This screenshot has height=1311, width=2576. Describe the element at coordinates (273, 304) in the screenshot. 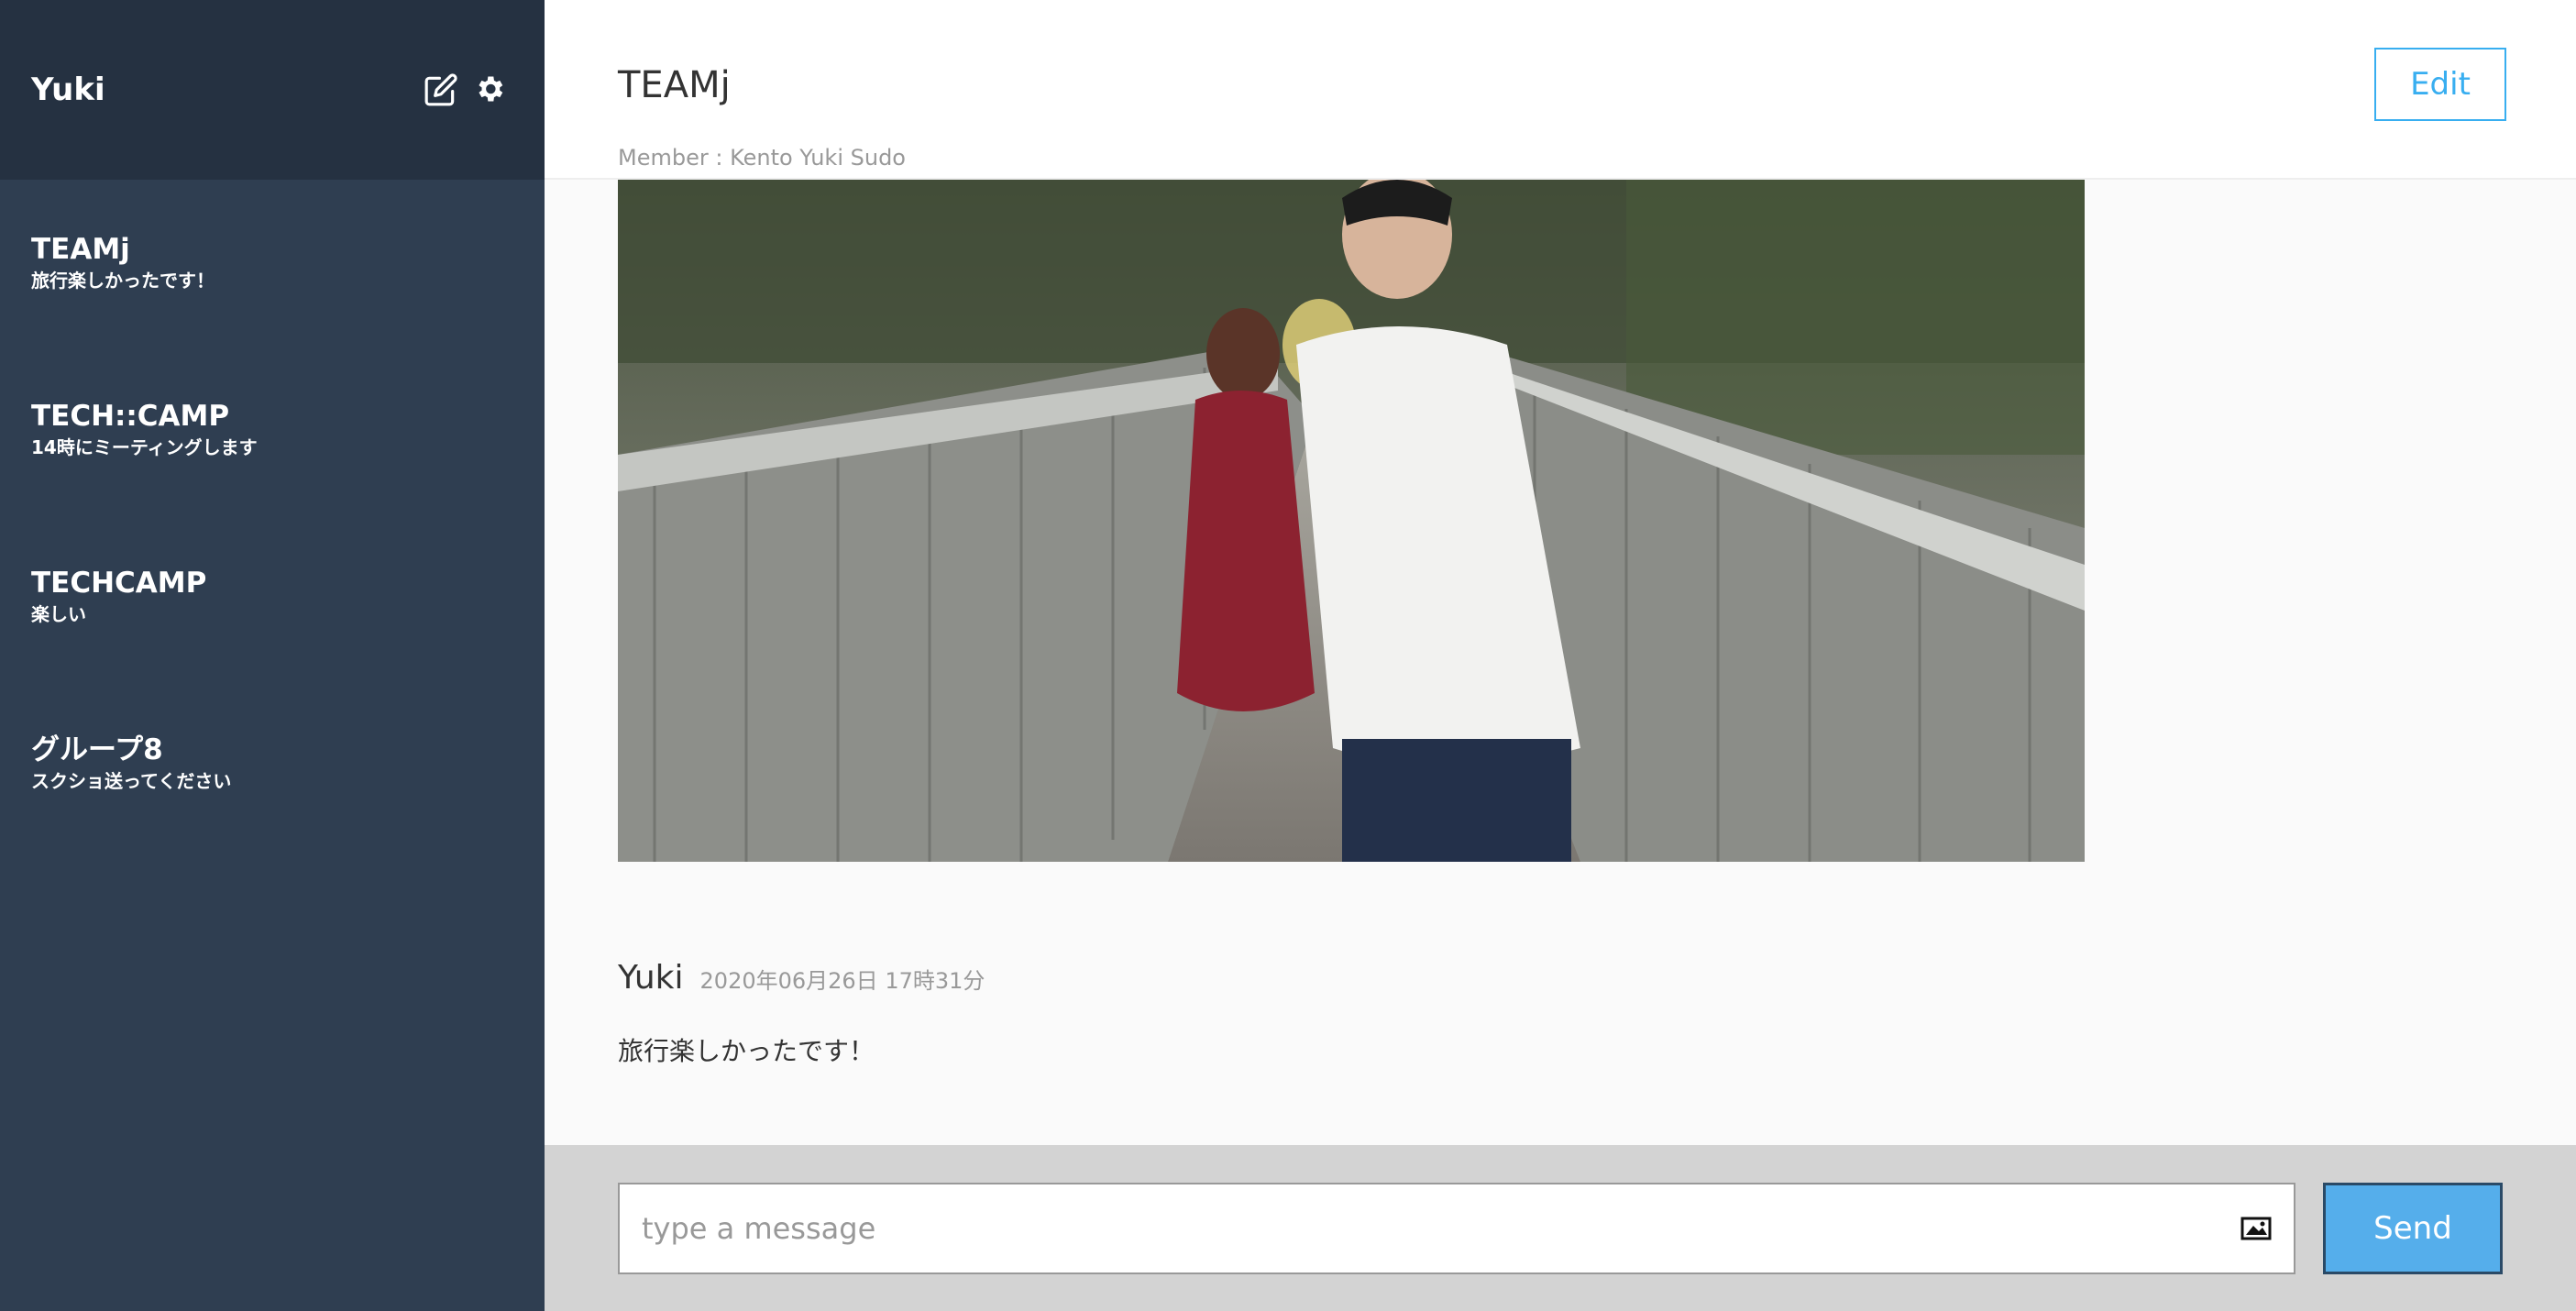

I see `group-item-teamj: TEAMj 旅行楽しかったです！` at that location.